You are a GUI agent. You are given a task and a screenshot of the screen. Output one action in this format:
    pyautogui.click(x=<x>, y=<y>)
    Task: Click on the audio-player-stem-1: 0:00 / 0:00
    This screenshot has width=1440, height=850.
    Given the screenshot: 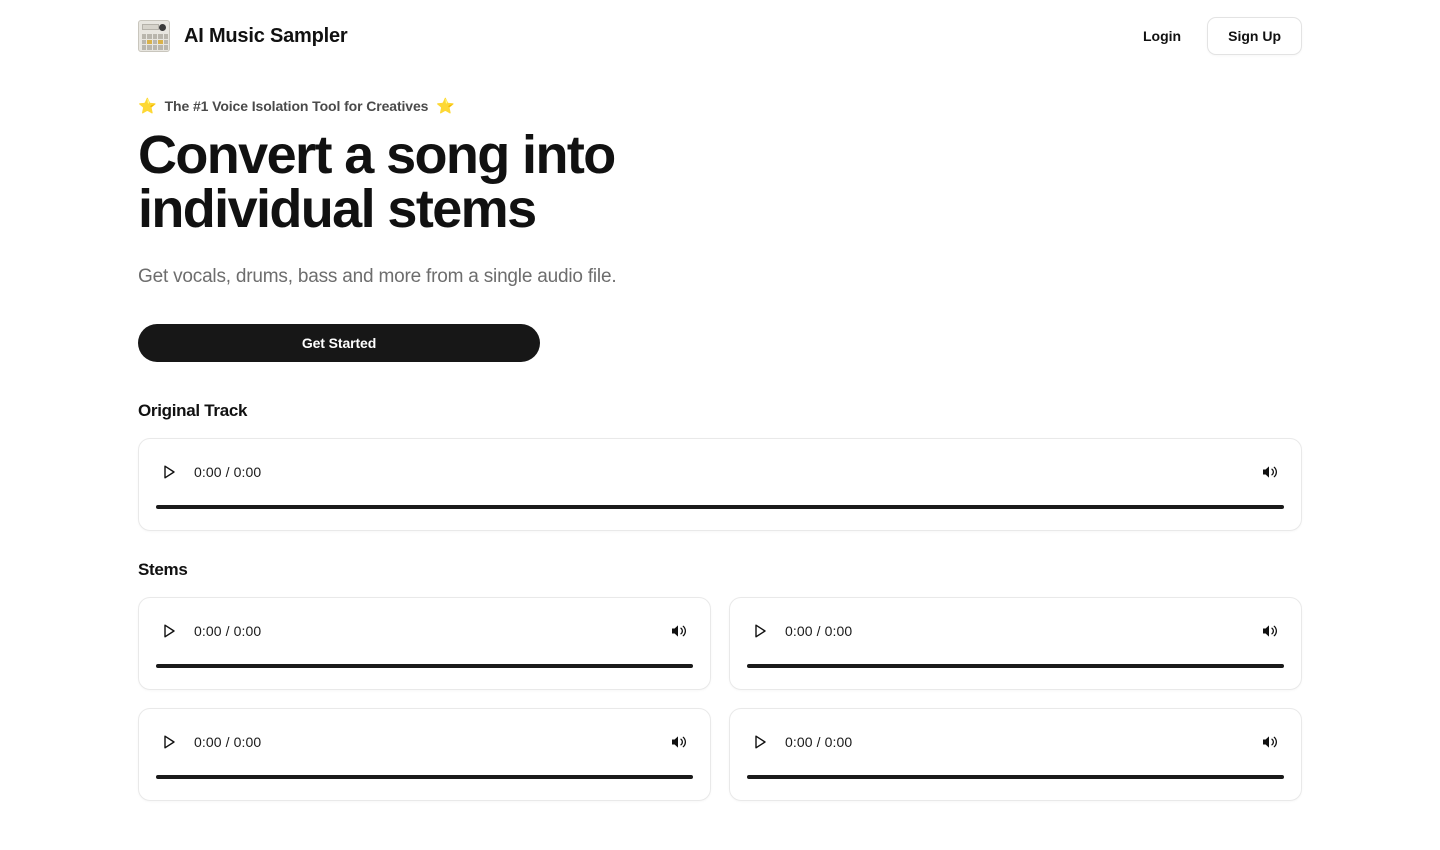 What is the action you would take?
    pyautogui.click(x=424, y=643)
    